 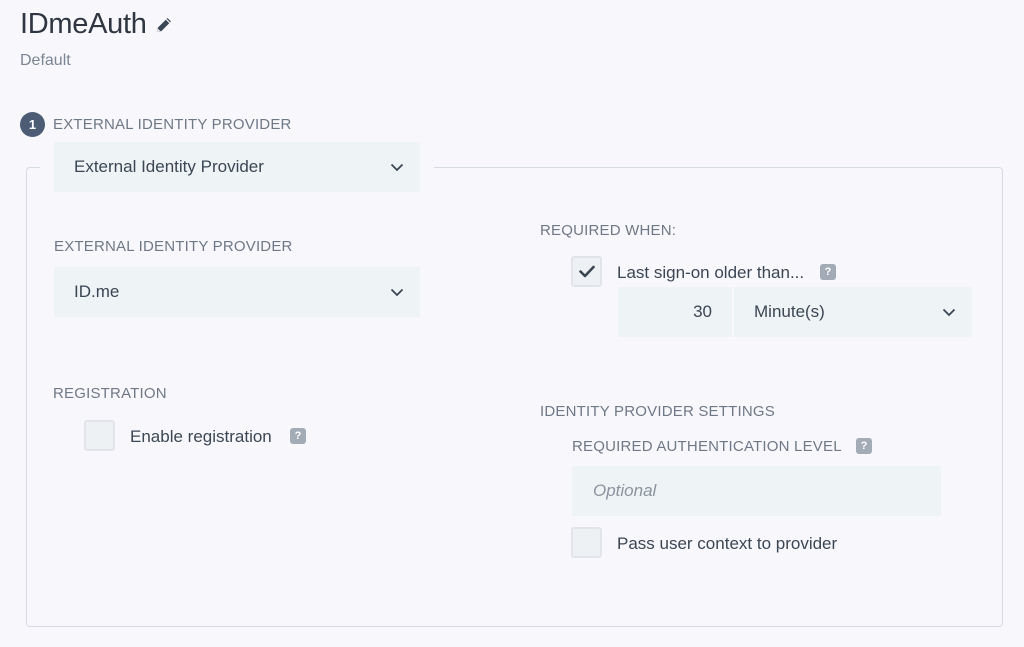 What do you see at coordinates (608, 230) in the screenshot?
I see `required-when-label: REQUIRED WHEN:` at bounding box center [608, 230].